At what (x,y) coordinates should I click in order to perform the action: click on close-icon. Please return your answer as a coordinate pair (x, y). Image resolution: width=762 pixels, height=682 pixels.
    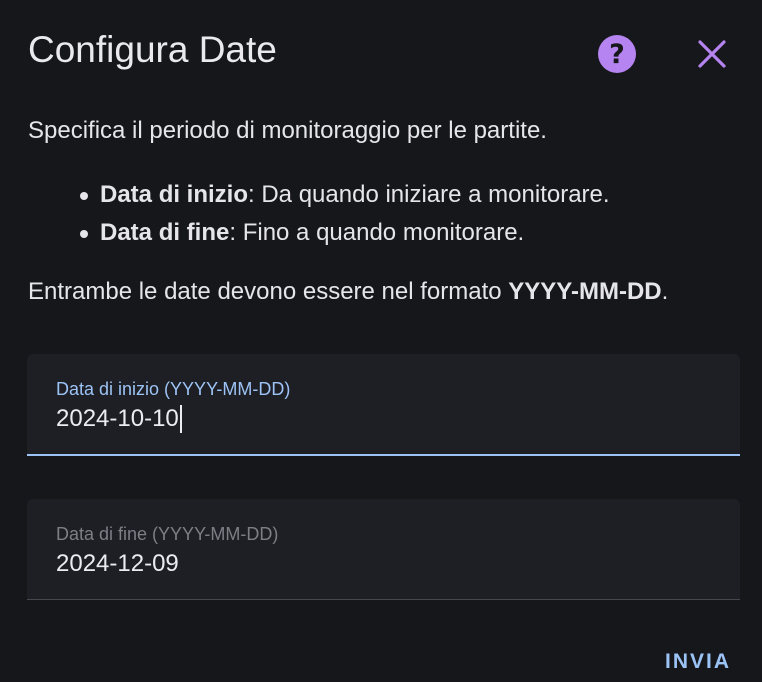
    Looking at the image, I should click on (712, 54).